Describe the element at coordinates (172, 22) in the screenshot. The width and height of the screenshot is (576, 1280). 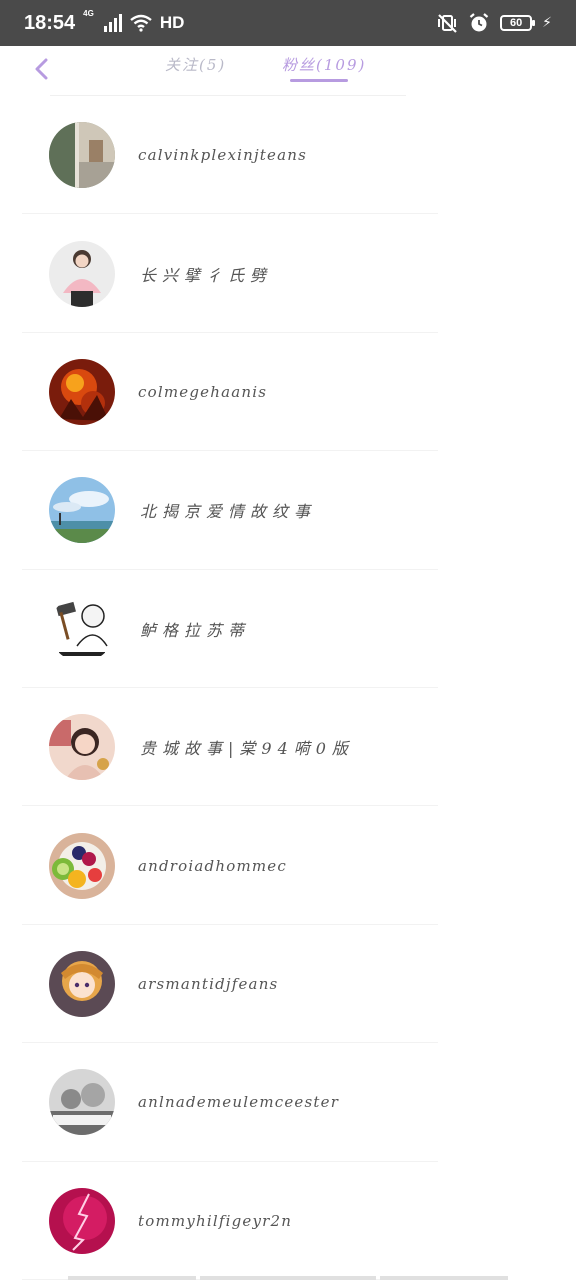
I see `hd-indicator: HD` at that location.